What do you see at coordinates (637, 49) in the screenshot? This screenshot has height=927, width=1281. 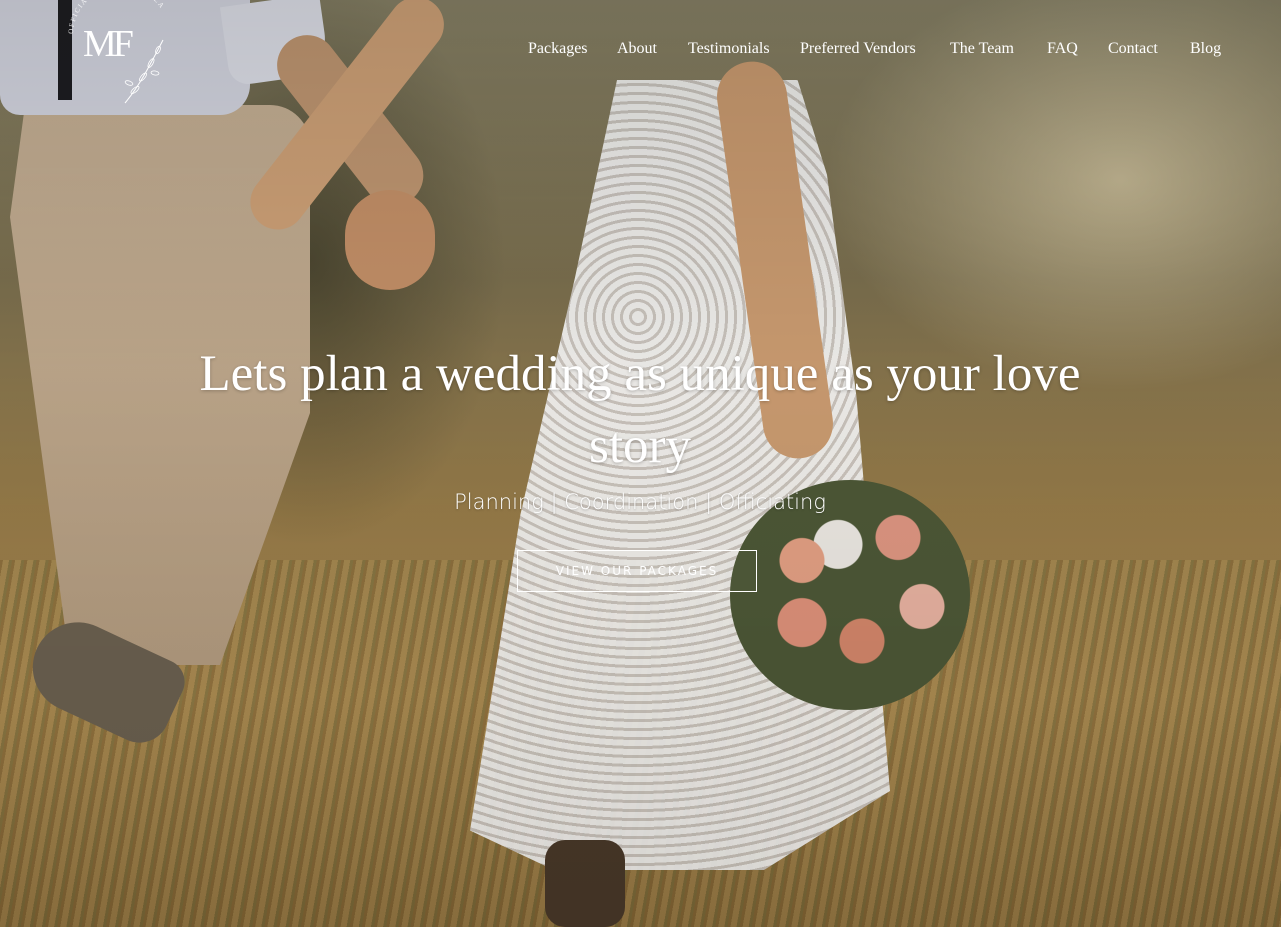 I see `nav-item-about: About` at bounding box center [637, 49].